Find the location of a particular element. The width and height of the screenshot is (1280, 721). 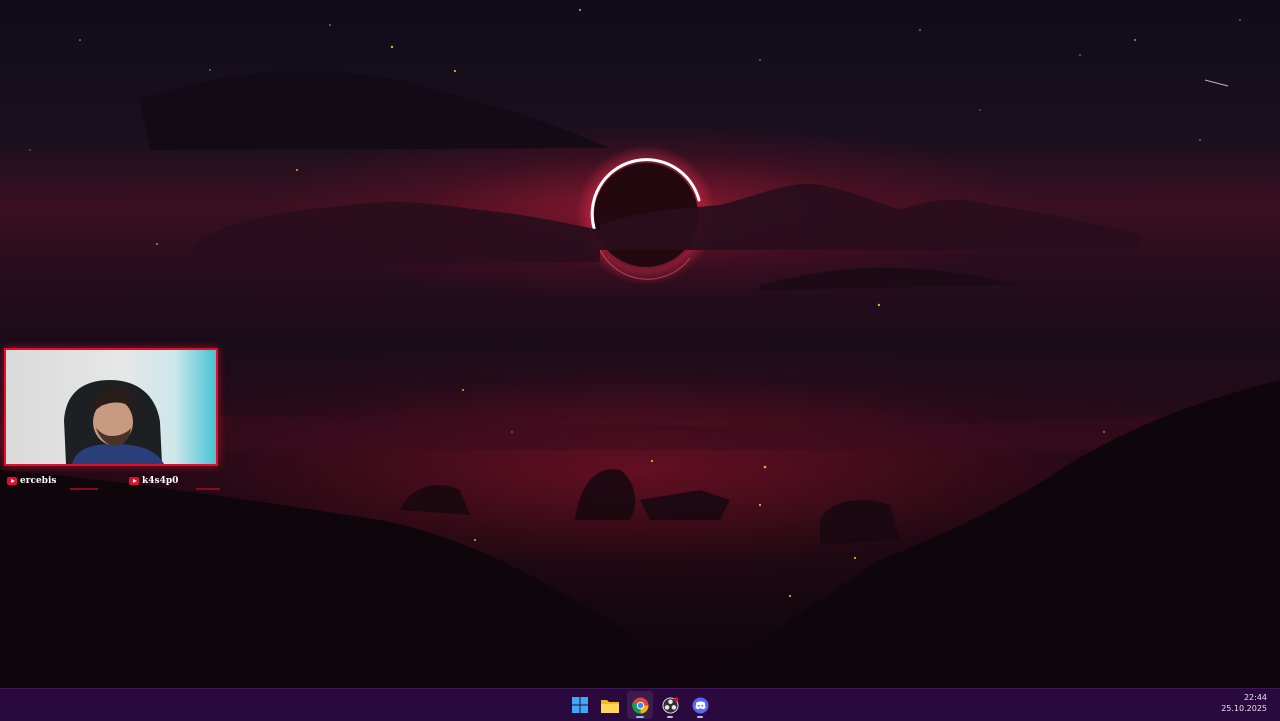

discord-button is located at coordinates (700, 705).